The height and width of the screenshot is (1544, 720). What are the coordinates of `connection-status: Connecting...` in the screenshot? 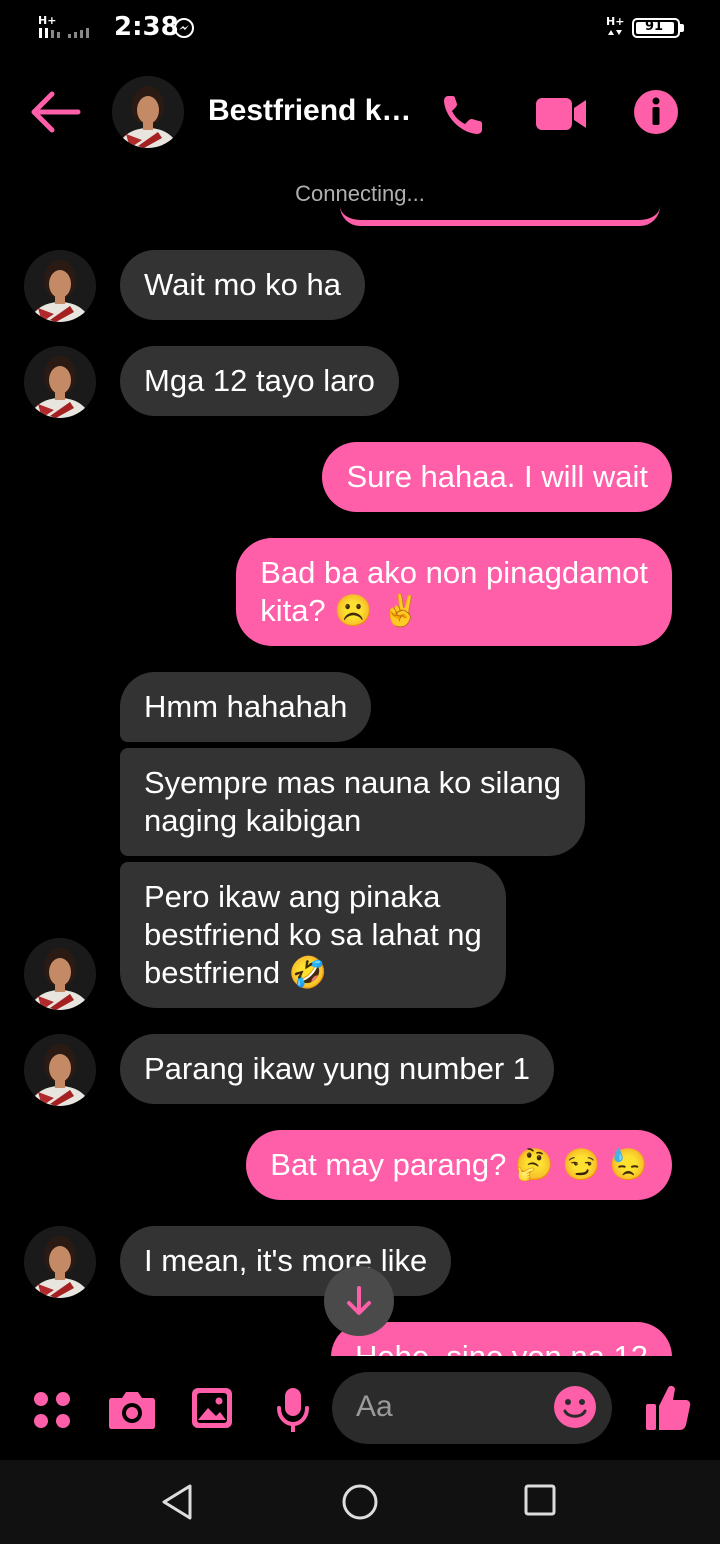 It's located at (360, 193).